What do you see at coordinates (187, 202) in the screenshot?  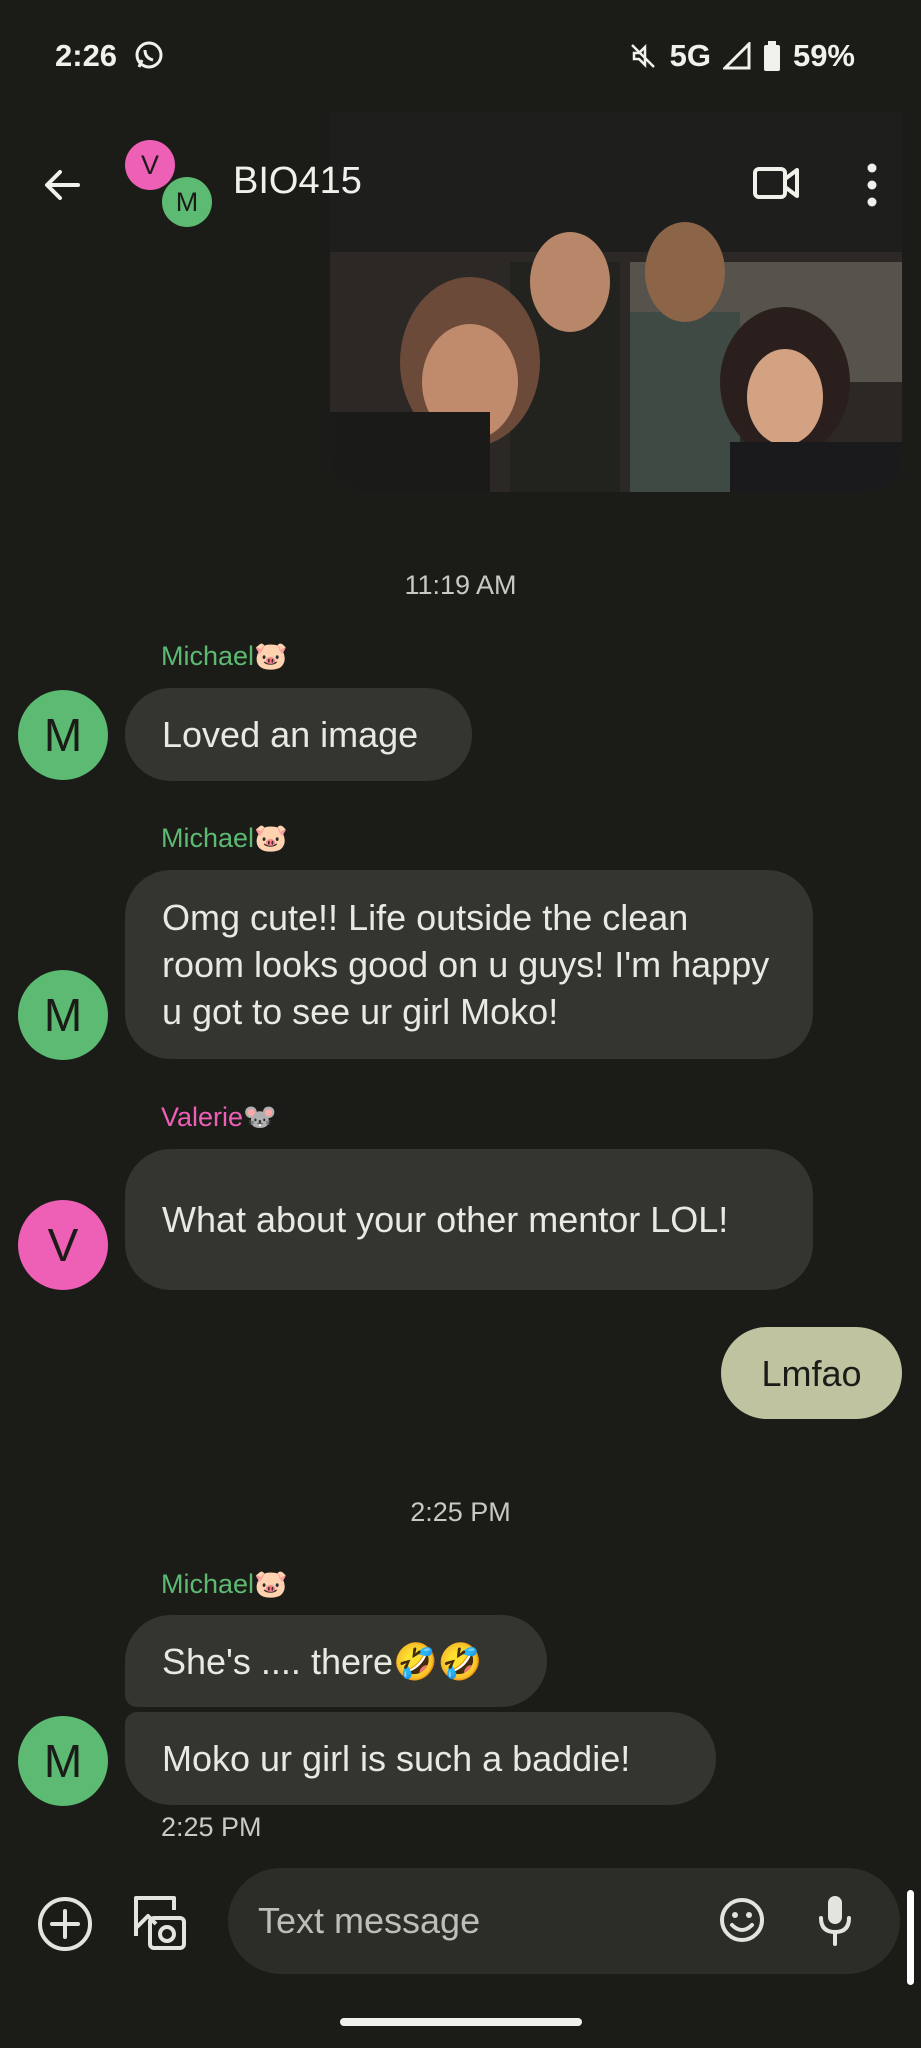 I see `avatar-m-small: M` at bounding box center [187, 202].